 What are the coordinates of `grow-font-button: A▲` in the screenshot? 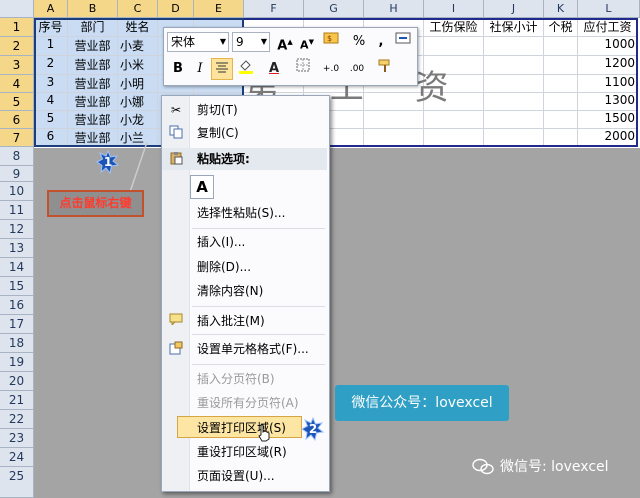 It's located at (285, 42).